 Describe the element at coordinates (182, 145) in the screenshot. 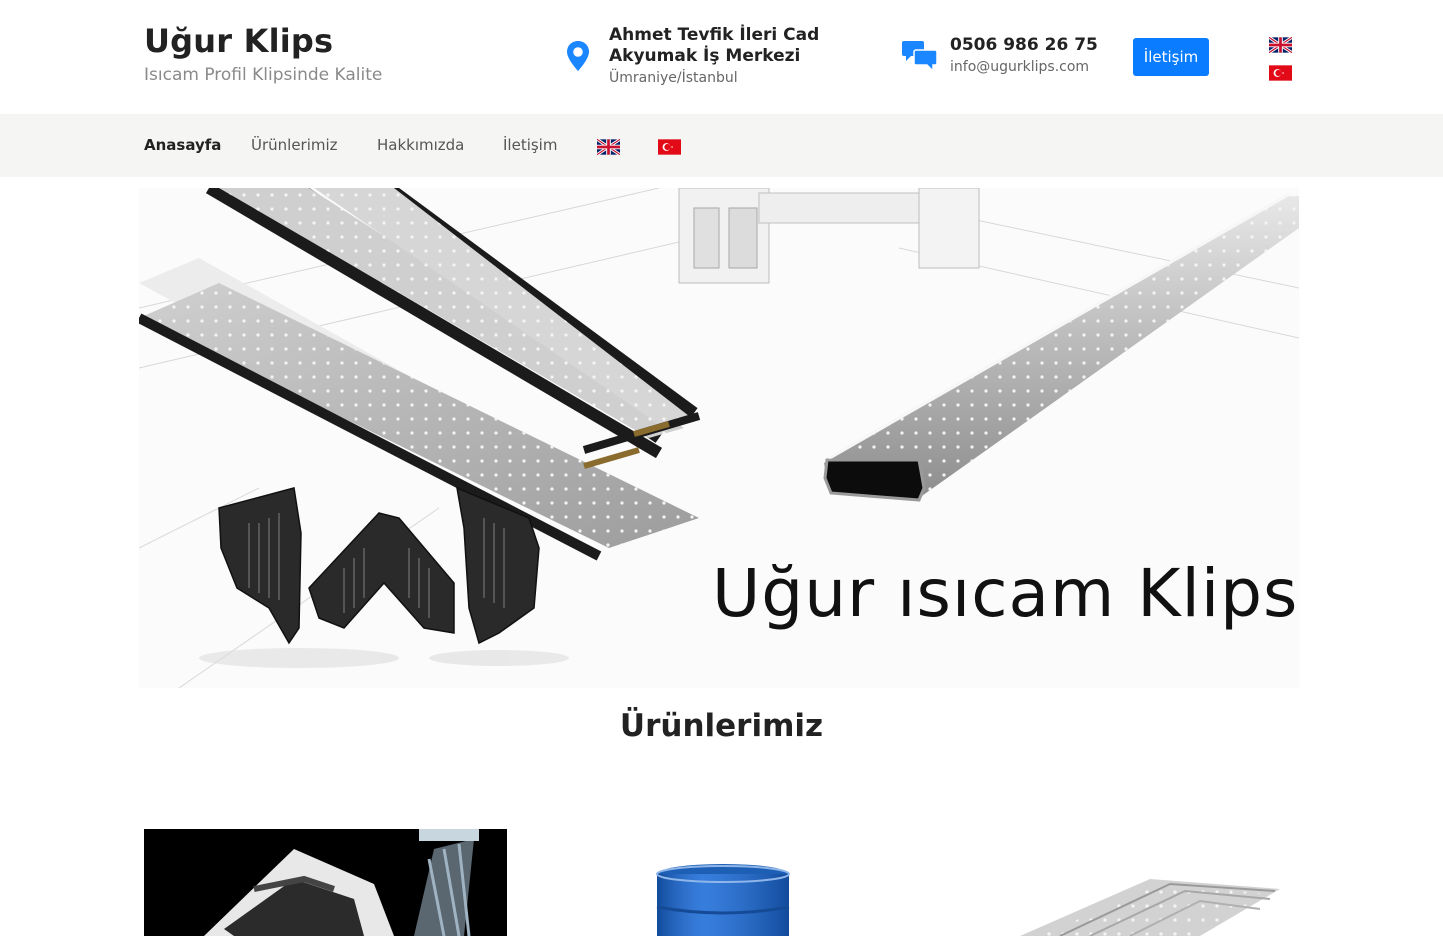

I see `nav-item-home: Anasayfa` at that location.